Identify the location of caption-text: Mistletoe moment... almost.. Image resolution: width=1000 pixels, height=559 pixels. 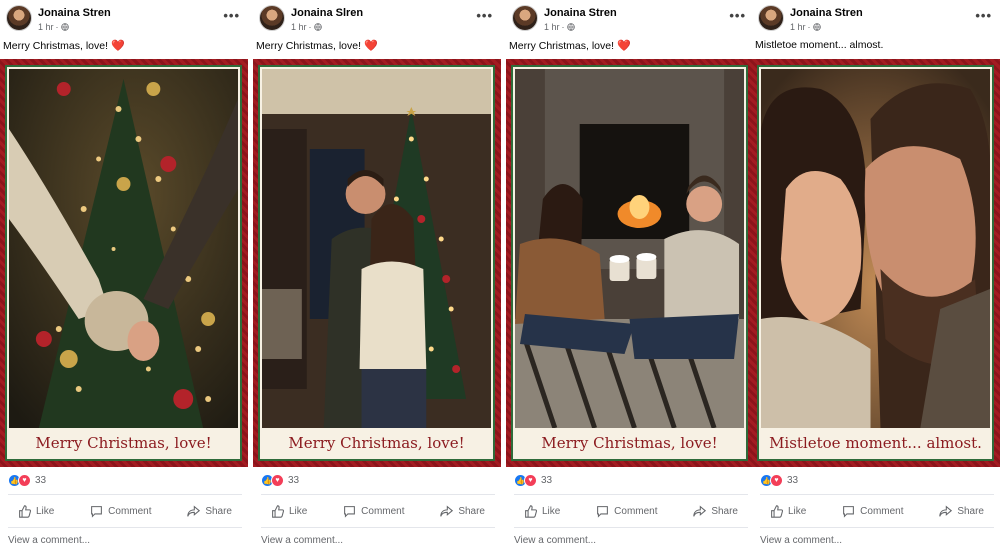
(819, 45).